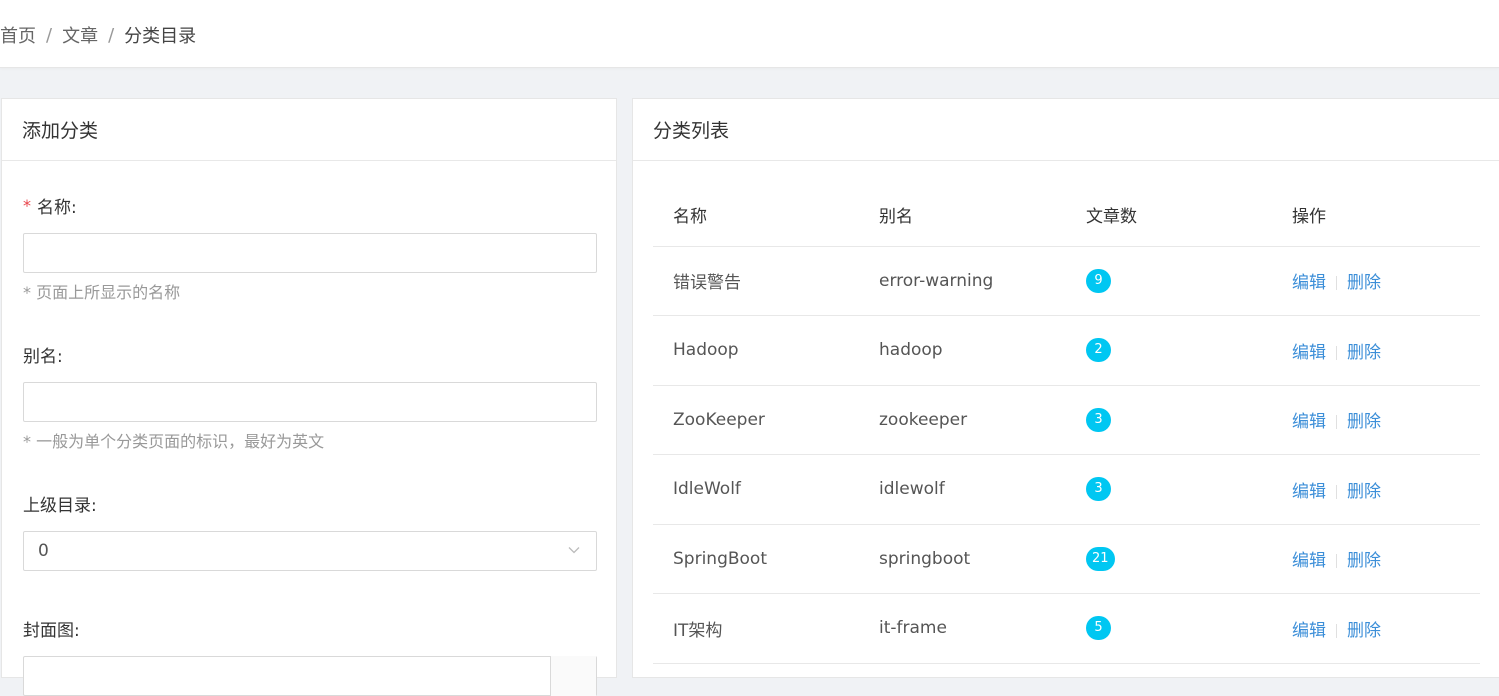 The image size is (1499, 696). What do you see at coordinates (102, 292) in the screenshot?
I see `name-hint: * 页面上所显示的名称` at bounding box center [102, 292].